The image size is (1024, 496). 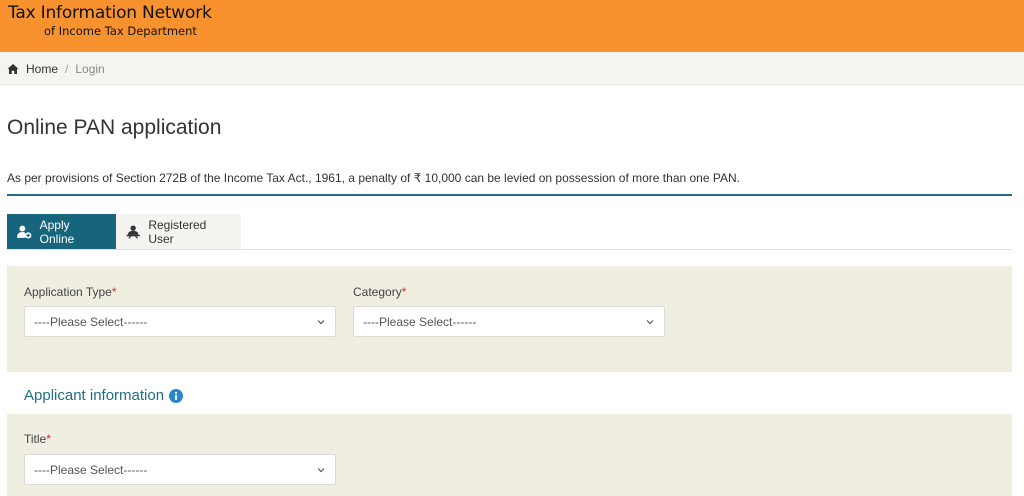 I want to click on breadcrumb-home-link: Home, so click(x=42, y=69).